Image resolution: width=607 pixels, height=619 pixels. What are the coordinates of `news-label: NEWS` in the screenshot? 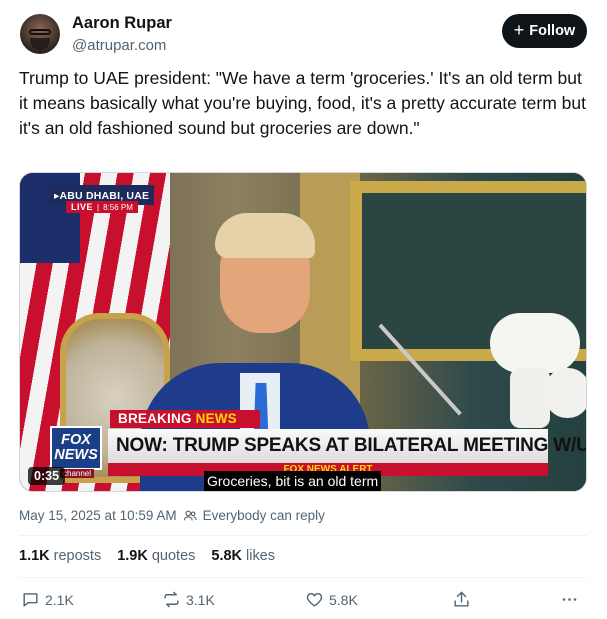 It's located at (216, 418).